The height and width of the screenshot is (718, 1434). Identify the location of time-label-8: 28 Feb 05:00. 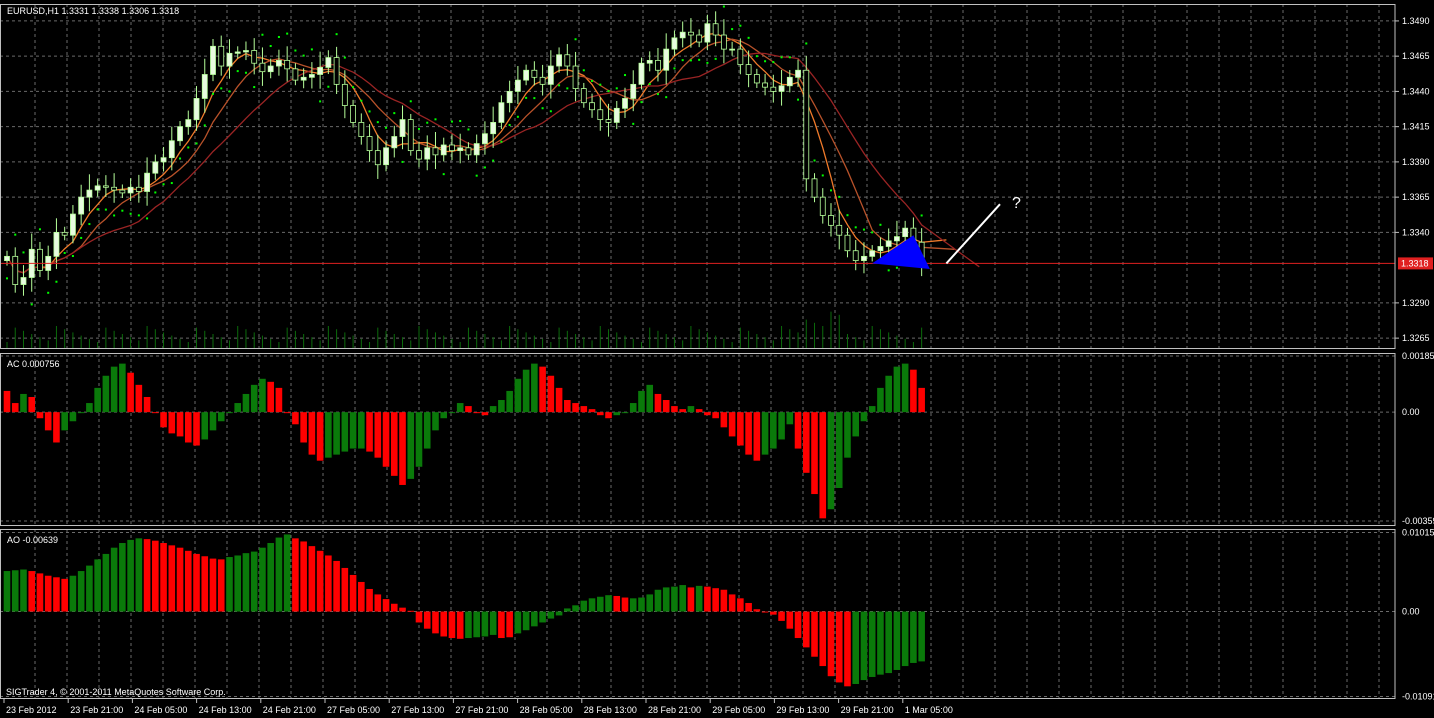
(546, 710).